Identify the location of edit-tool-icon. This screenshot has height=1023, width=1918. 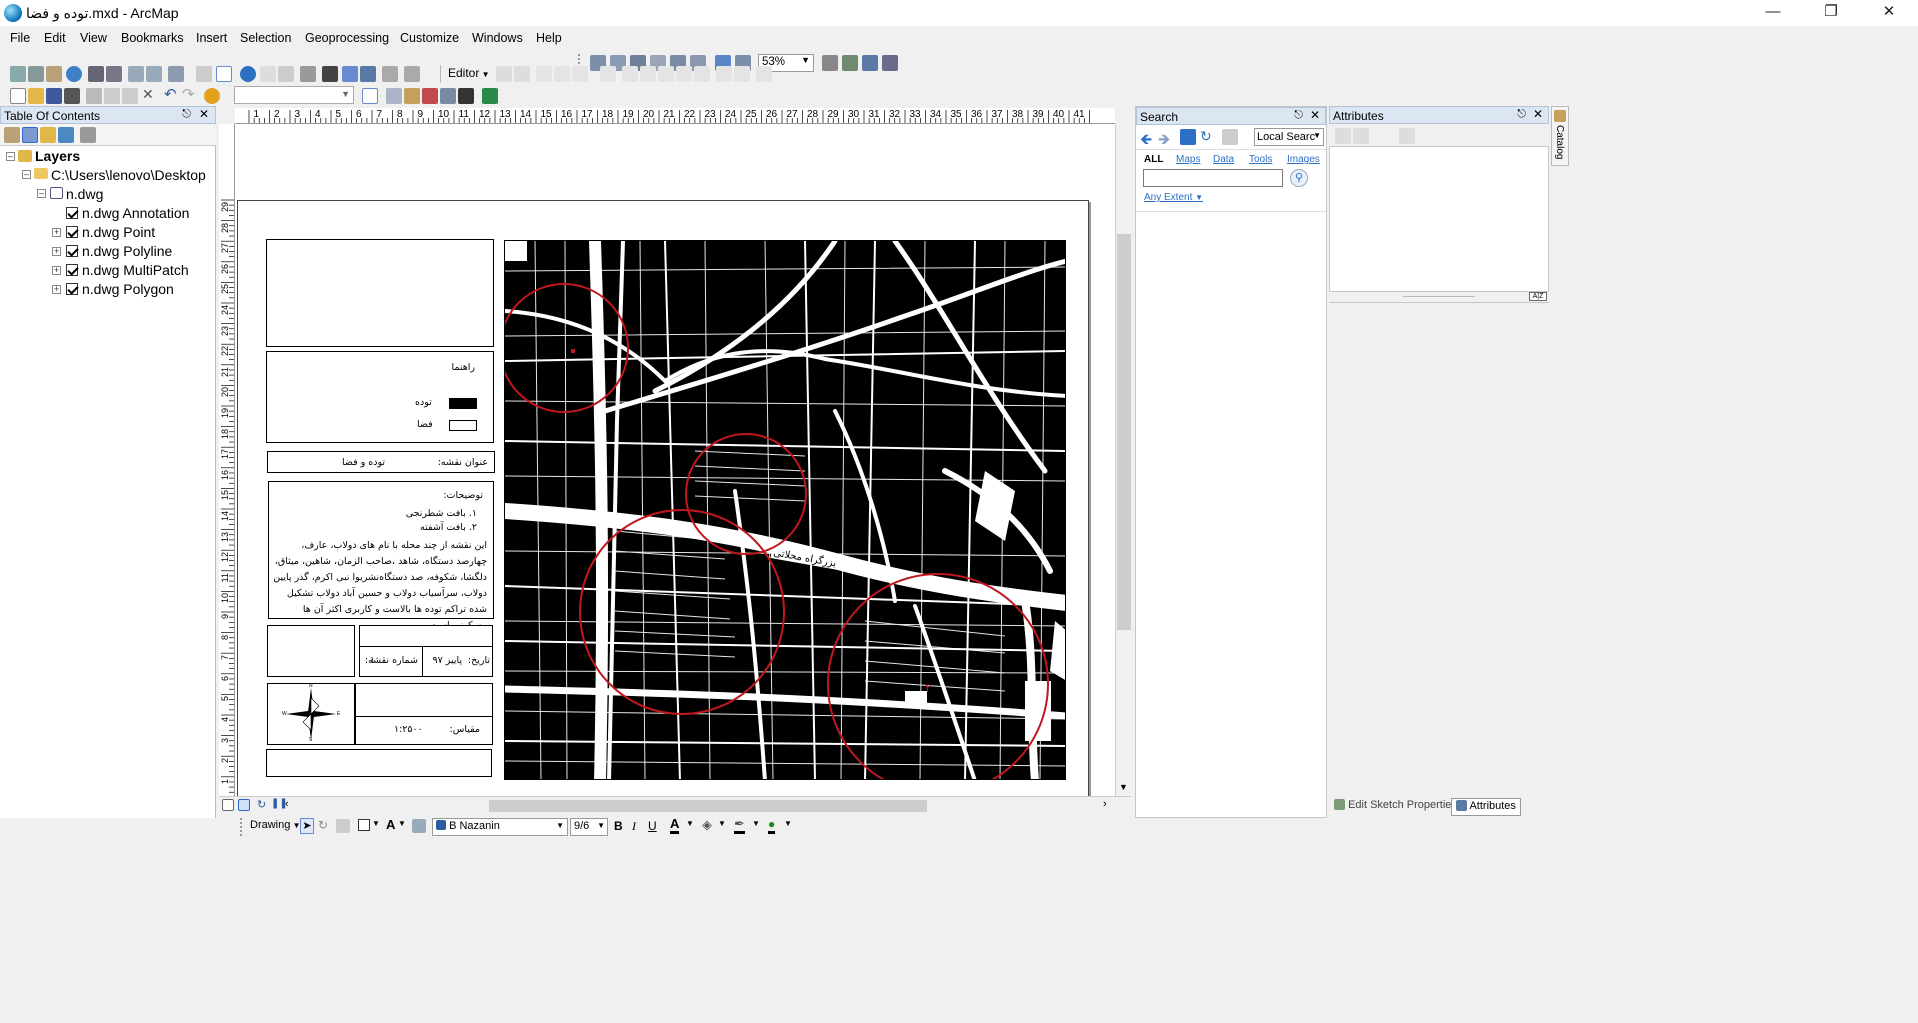
(504, 74).